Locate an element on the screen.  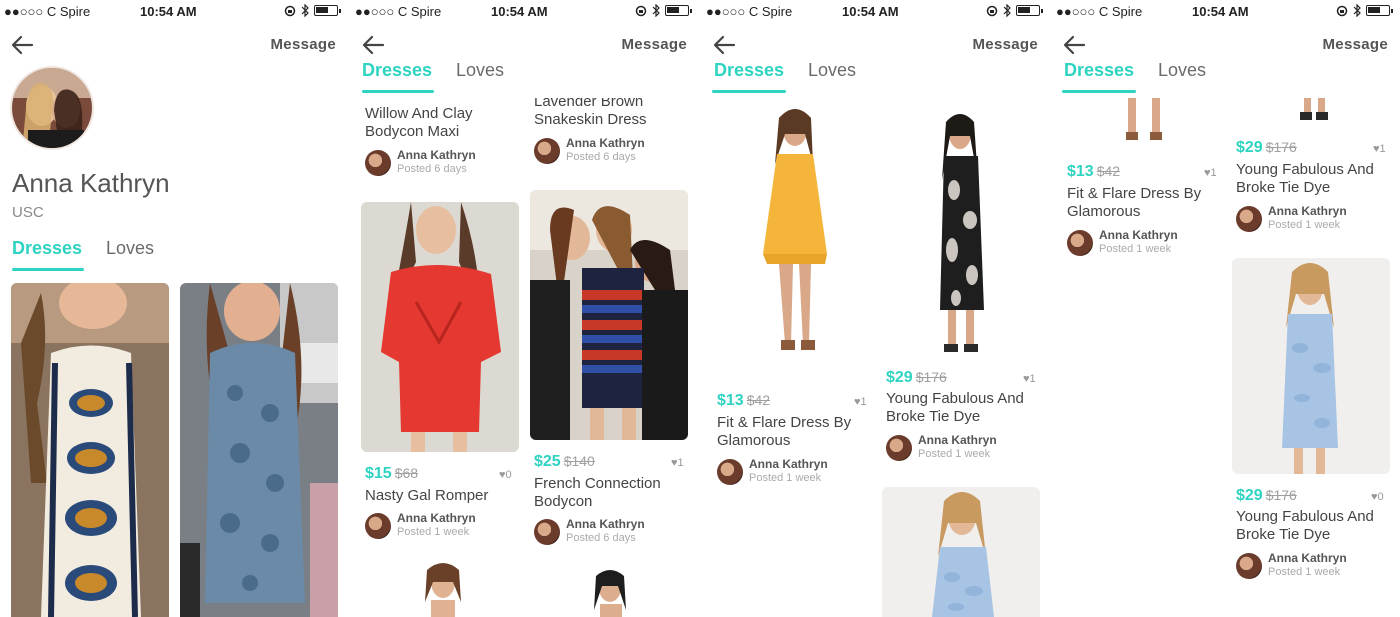
profile-avatar is located at coordinates (52, 108).